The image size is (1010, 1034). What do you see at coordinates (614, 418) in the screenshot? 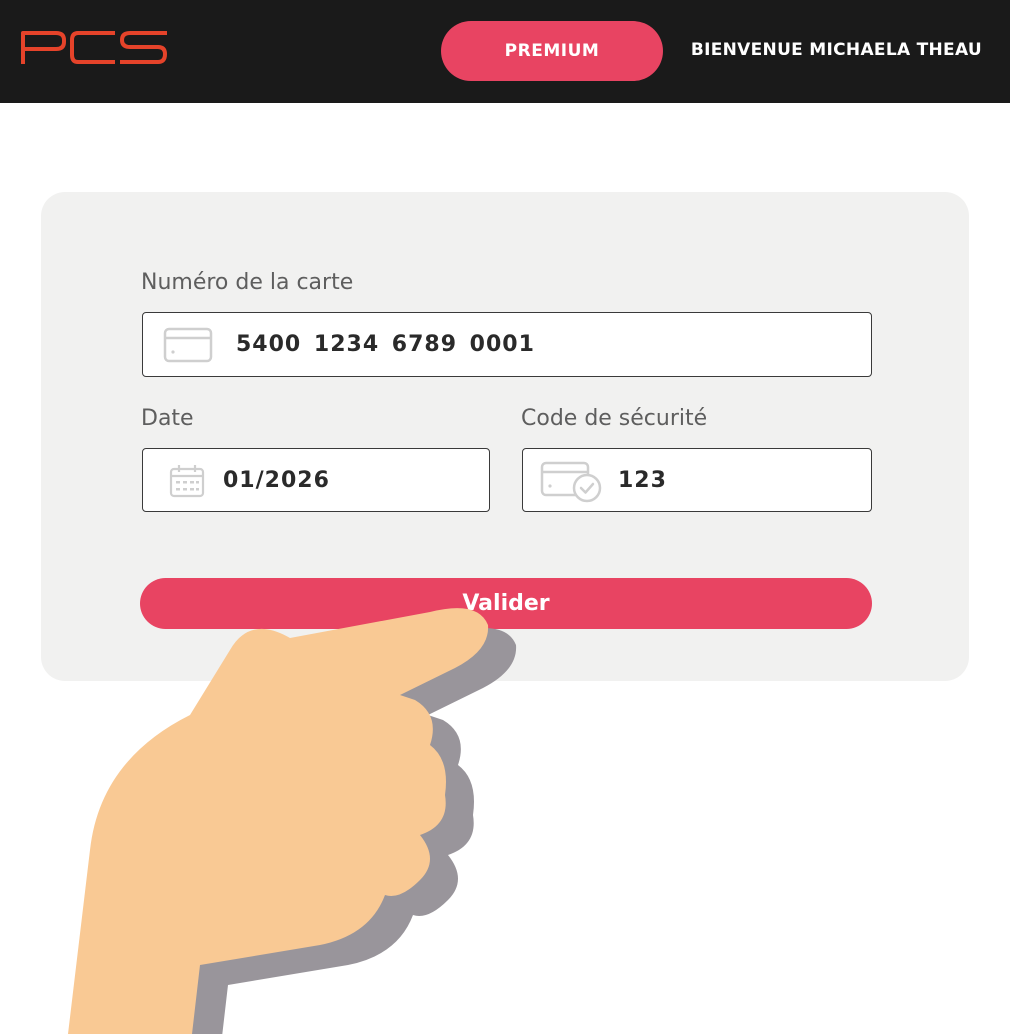
I see `security-code-label: Code de sécurité` at bounding box center [614, 418].